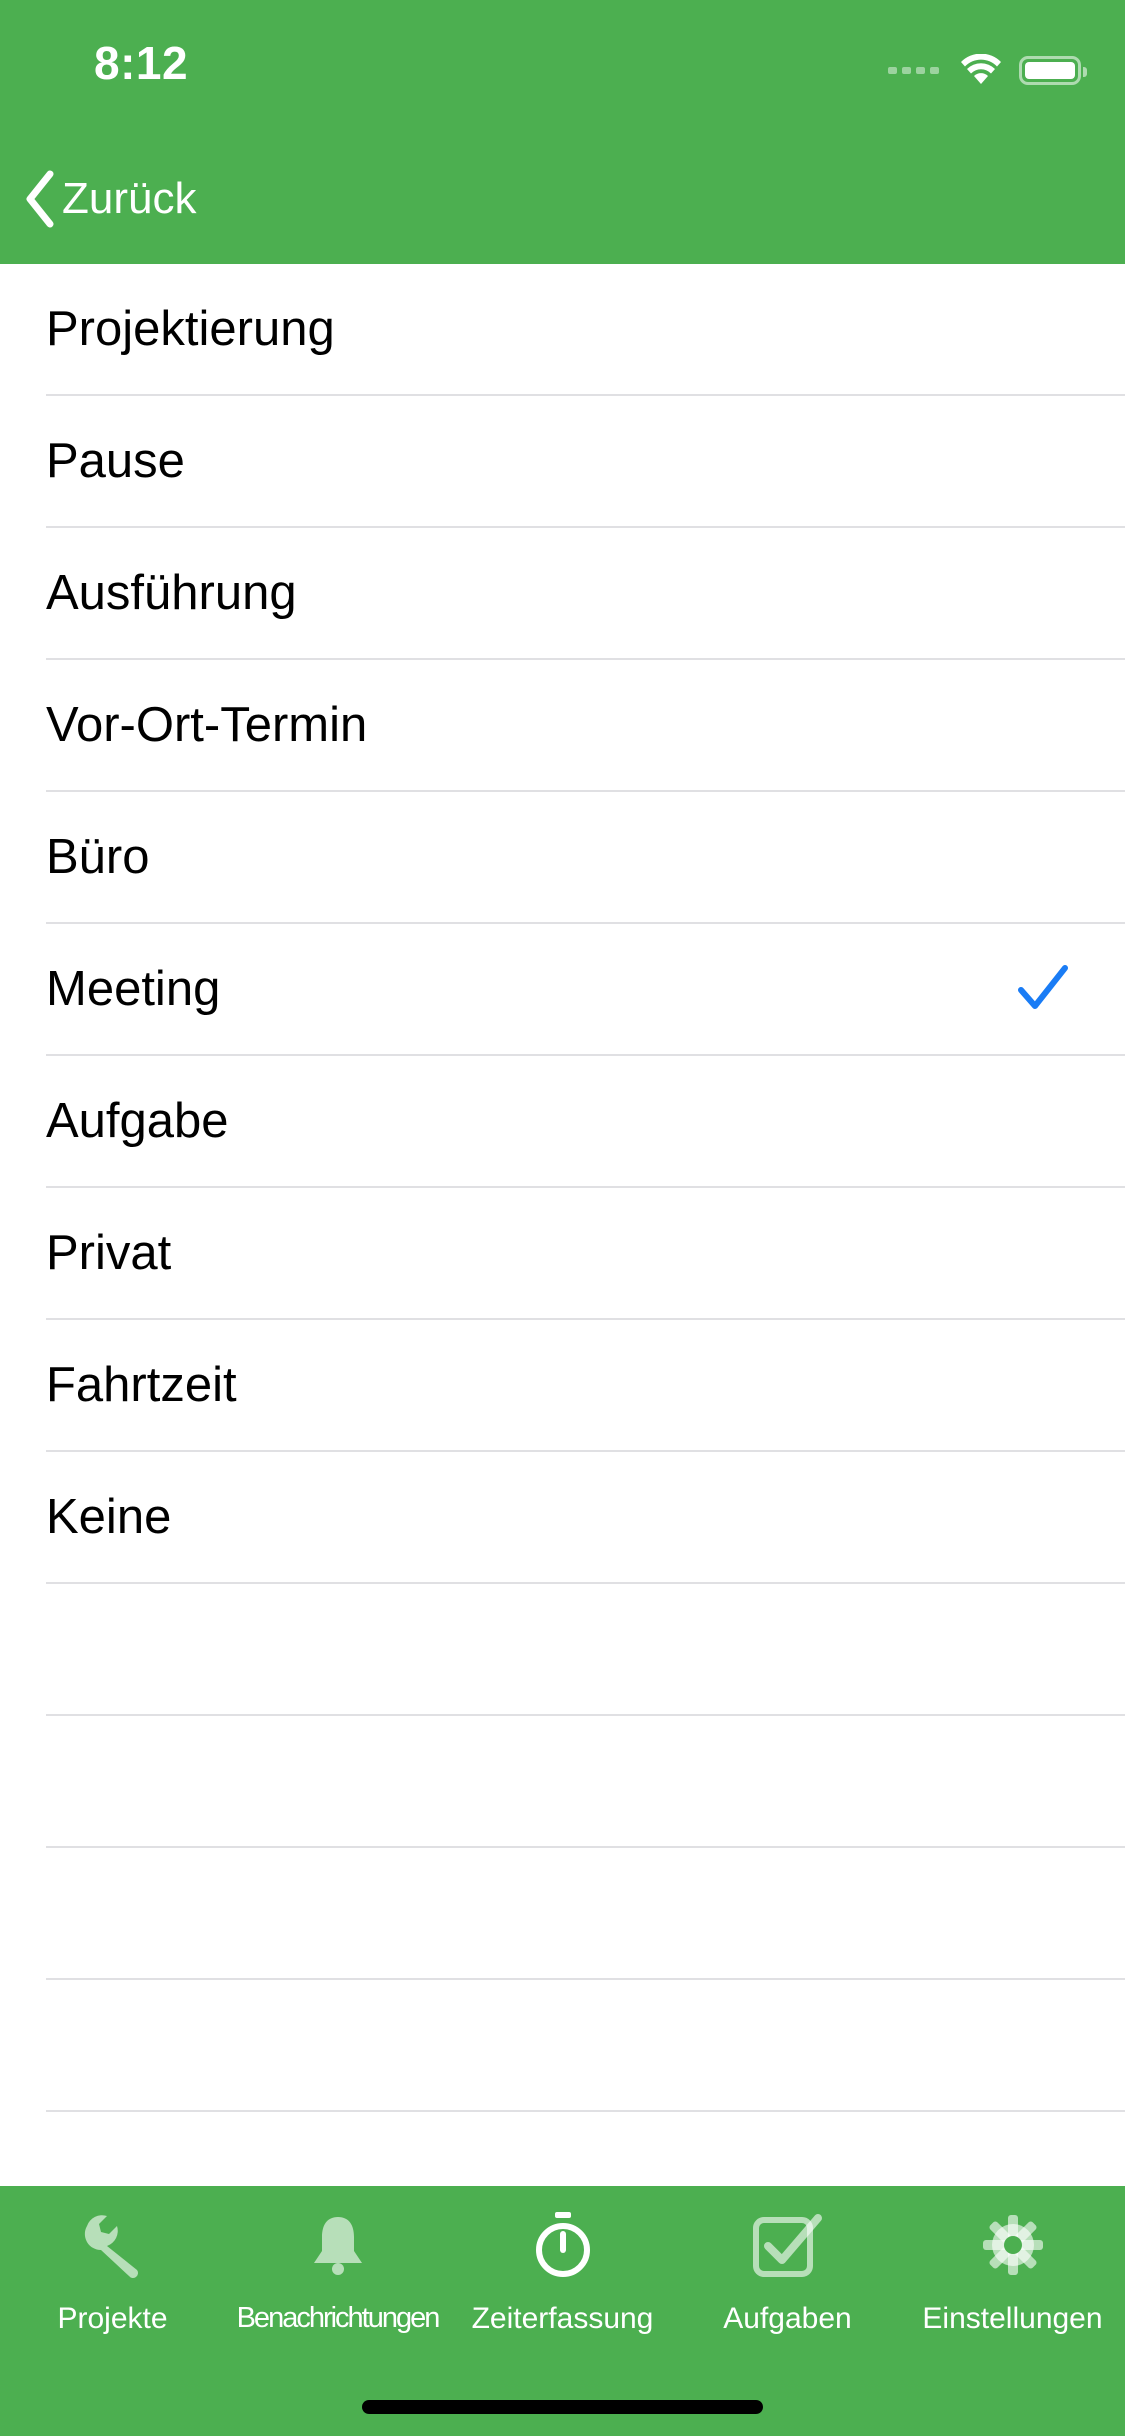  I want to click on tab-einstellungen: Einstellungen, so click(1012, 2280).